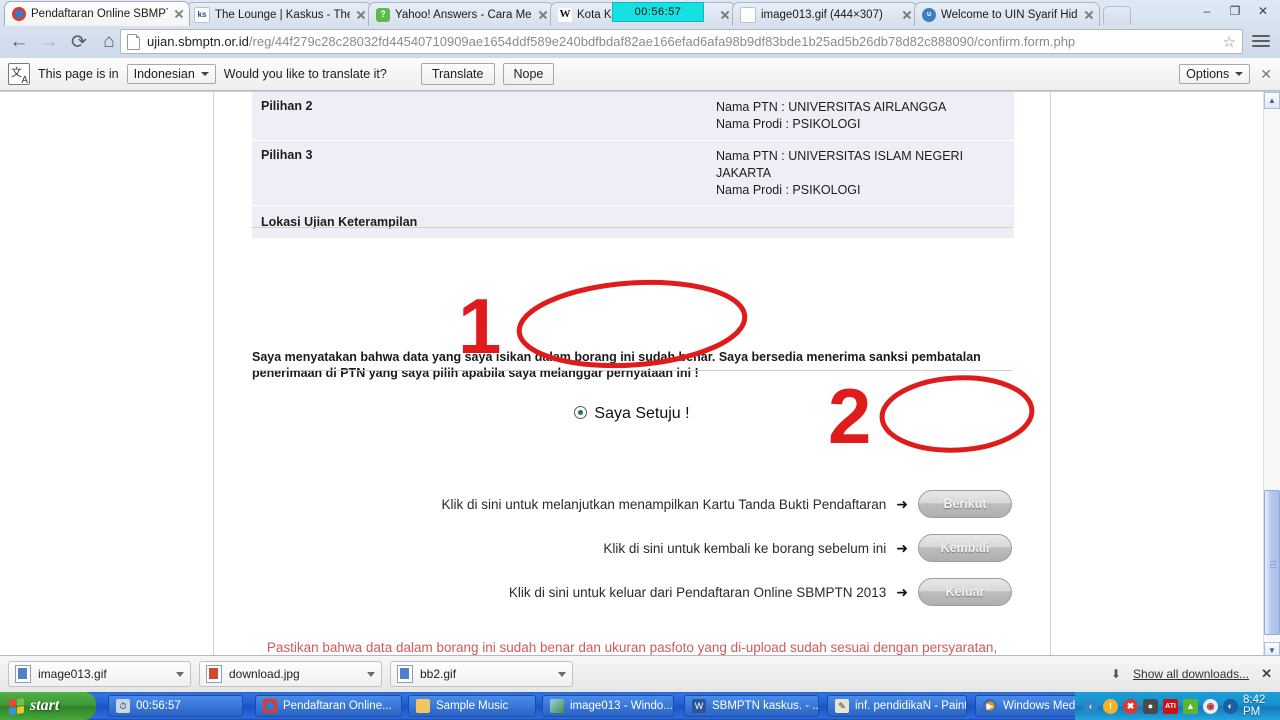 The width and height of the screenshot is (1280, 720). What do you see at coordinates (457, 74) in the screenshot?
I see `translate-button: Translate` at bounding box center [457, 74].